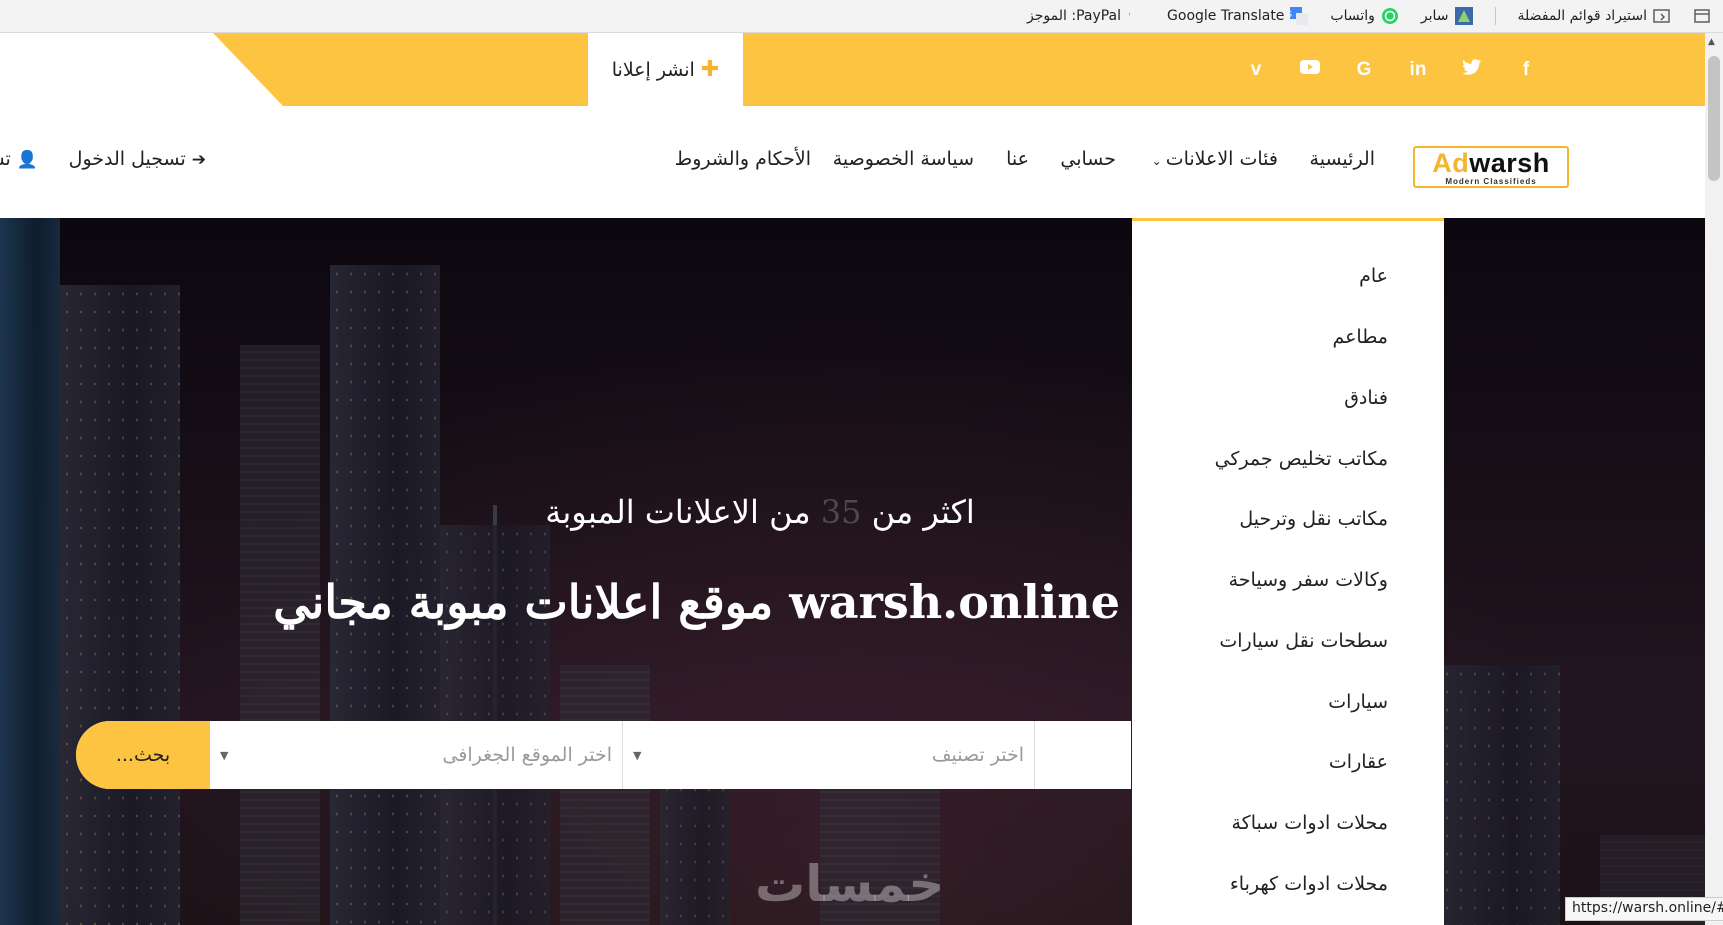  Describe the element at coordinates (1358, 762) in the screenshot. I see `dropdown-item: عقارات` at that location.